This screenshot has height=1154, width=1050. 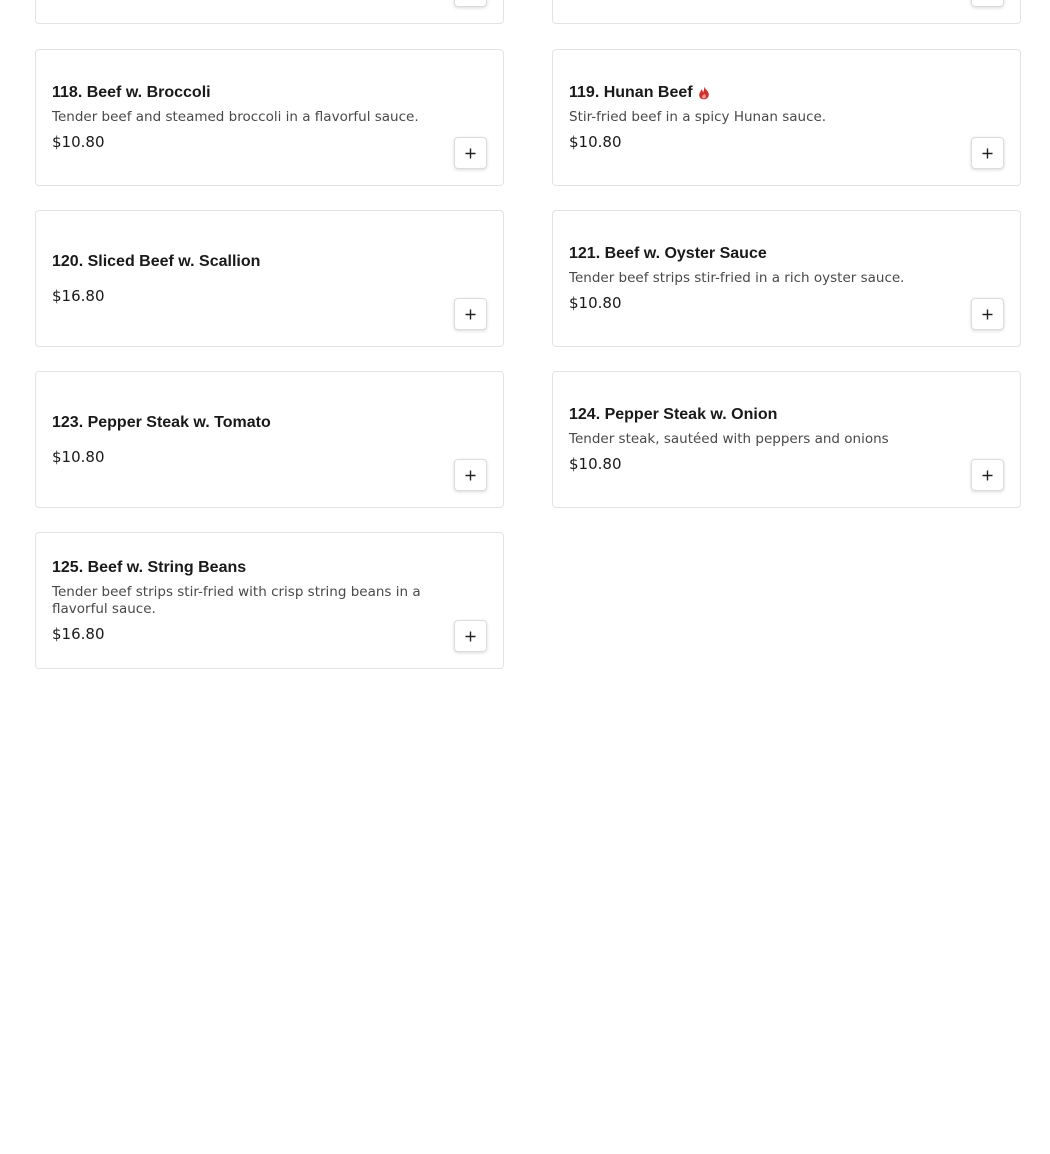 What do you see at coordinates (156, 261) in the screenshot?
I see `menu-item-name: 120. Sliced Beef w. Scallion` at bounding box center [156, 261].